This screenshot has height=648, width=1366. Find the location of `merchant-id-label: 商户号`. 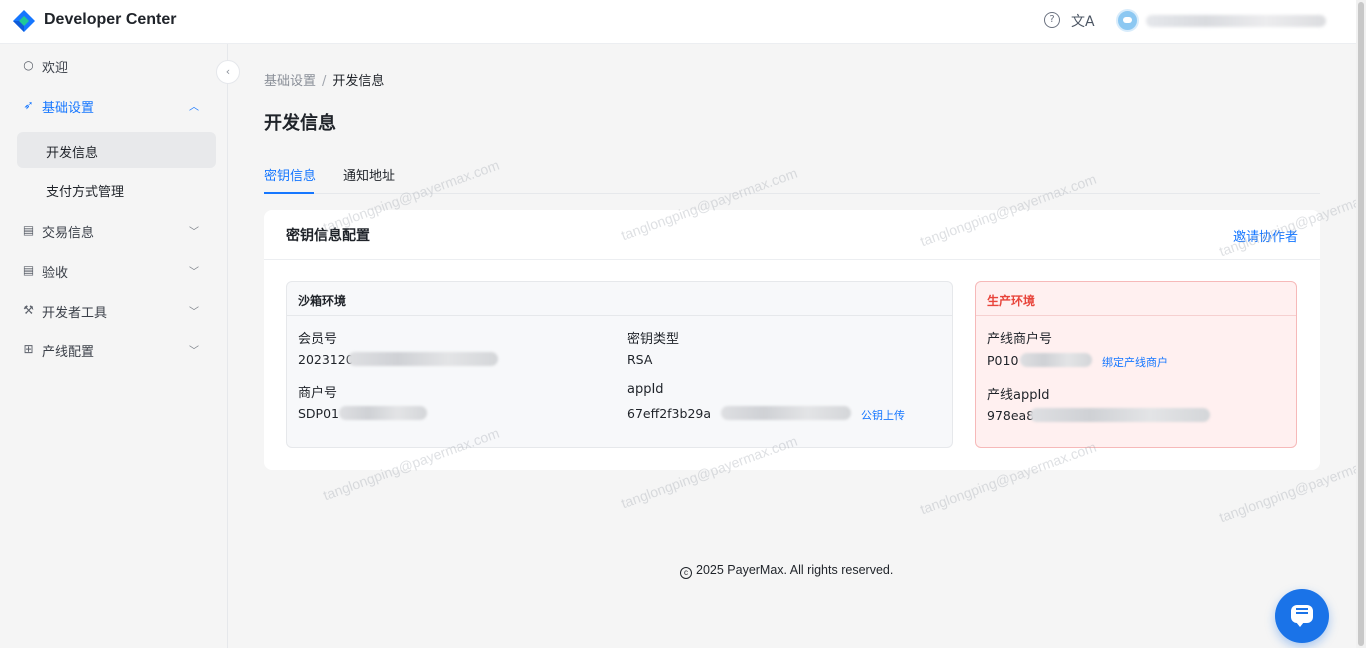

merchant-id-label: 商户号 is located at coordinates (318, 393).